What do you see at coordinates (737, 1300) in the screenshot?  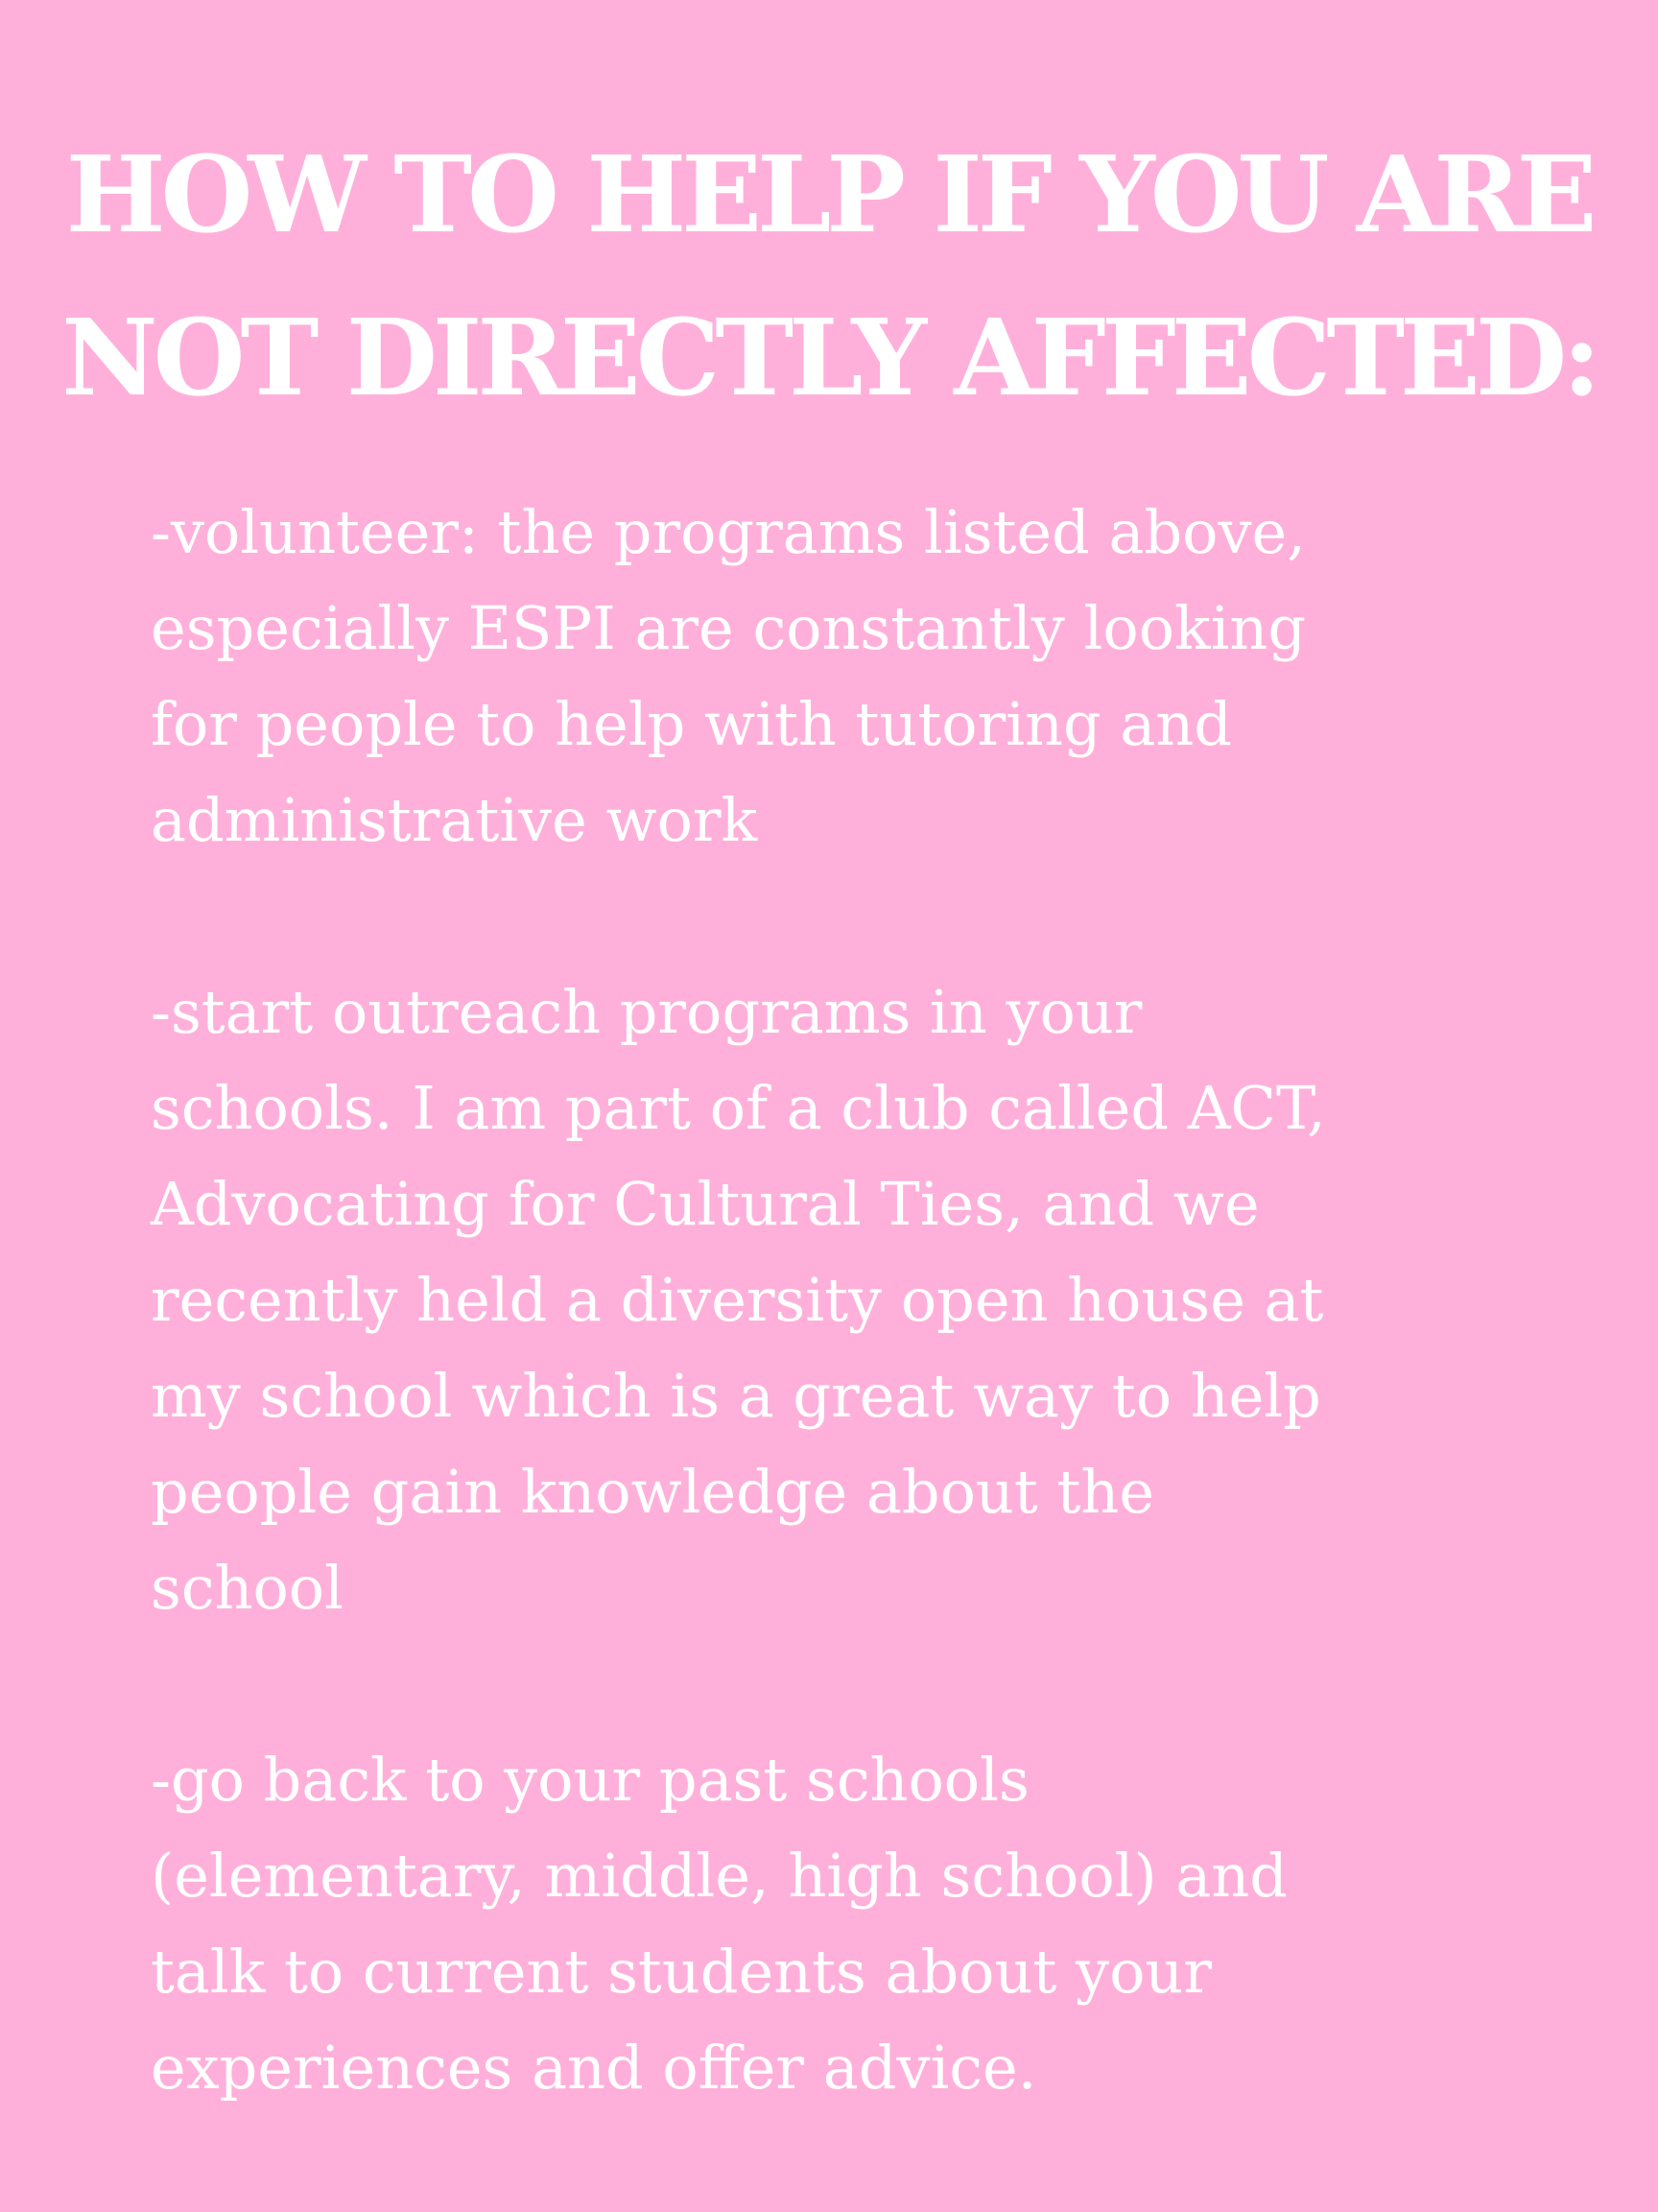 I see `paragraph-line: recently held a diversity open house at` at bounding box center [737, 1300].